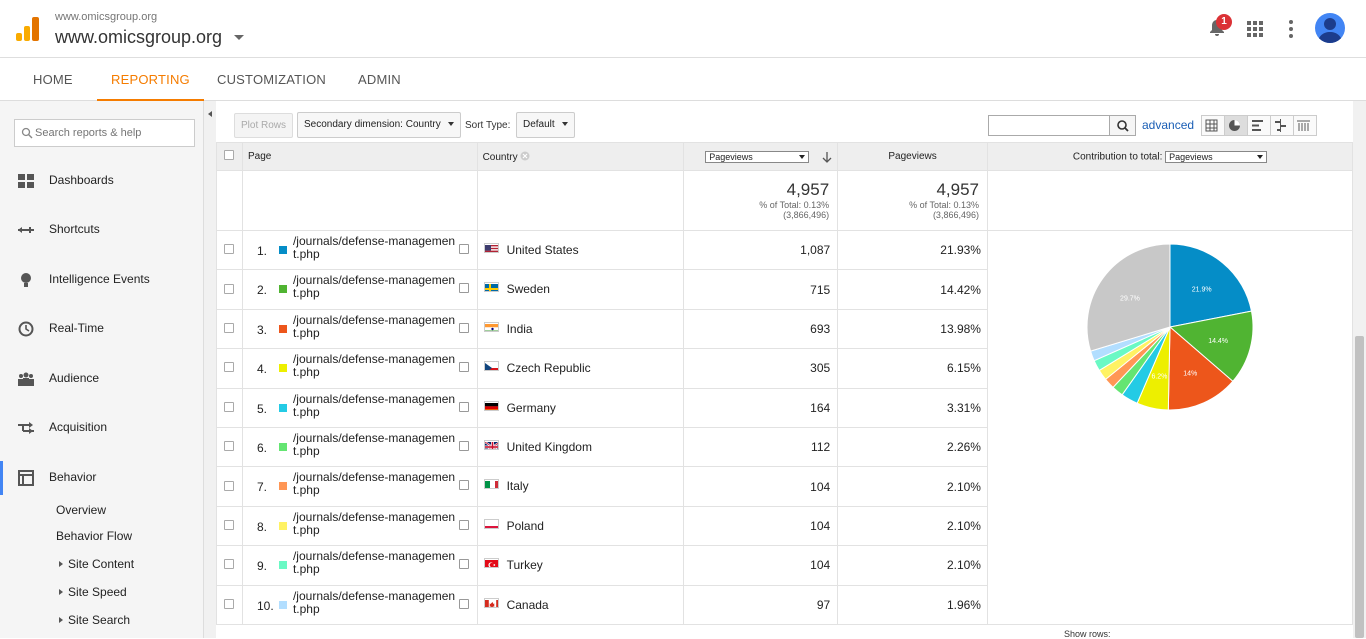 This screenshot has height=639, width=1366. Describe the element at coordinates (525, 565) in the screenshot. I see `country-name: Turkey` at that location.